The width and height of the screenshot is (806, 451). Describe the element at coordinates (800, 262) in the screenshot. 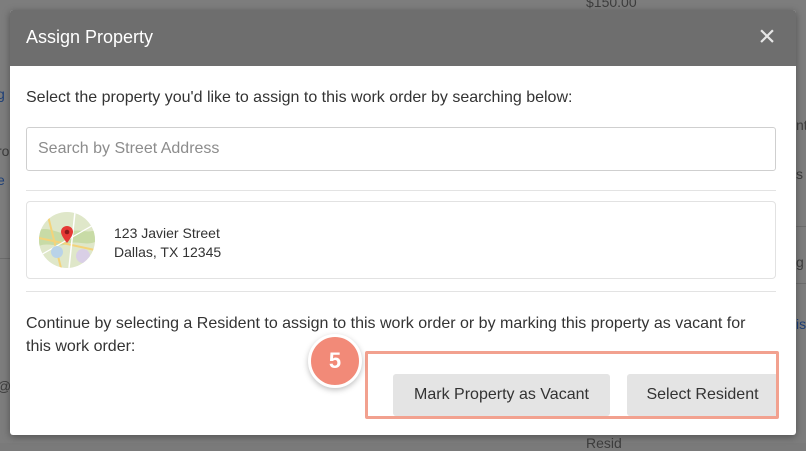

I see `bg-text-fragment: g` at that location.